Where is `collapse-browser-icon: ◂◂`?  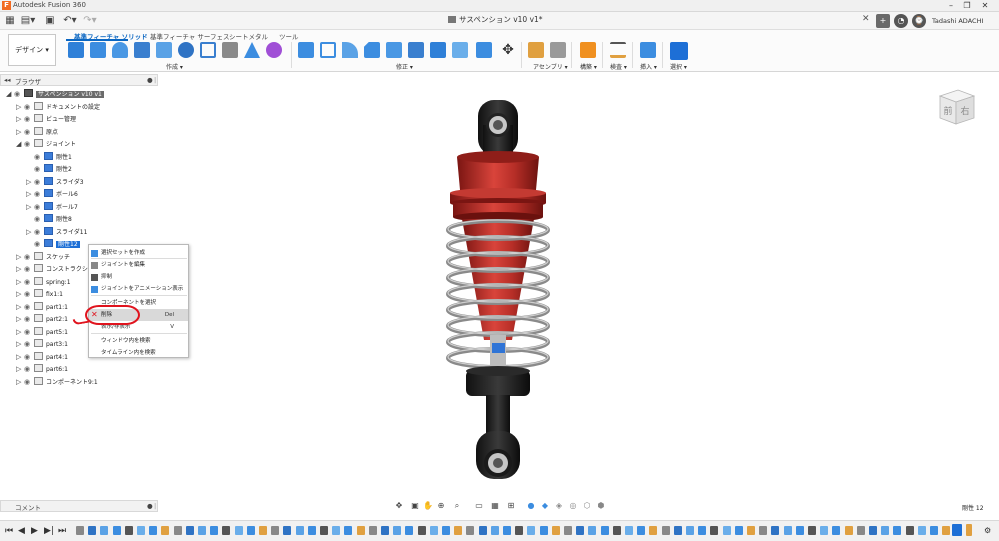
collapse-browser-icon: ◂◂ is located at coordinates (7, 80).